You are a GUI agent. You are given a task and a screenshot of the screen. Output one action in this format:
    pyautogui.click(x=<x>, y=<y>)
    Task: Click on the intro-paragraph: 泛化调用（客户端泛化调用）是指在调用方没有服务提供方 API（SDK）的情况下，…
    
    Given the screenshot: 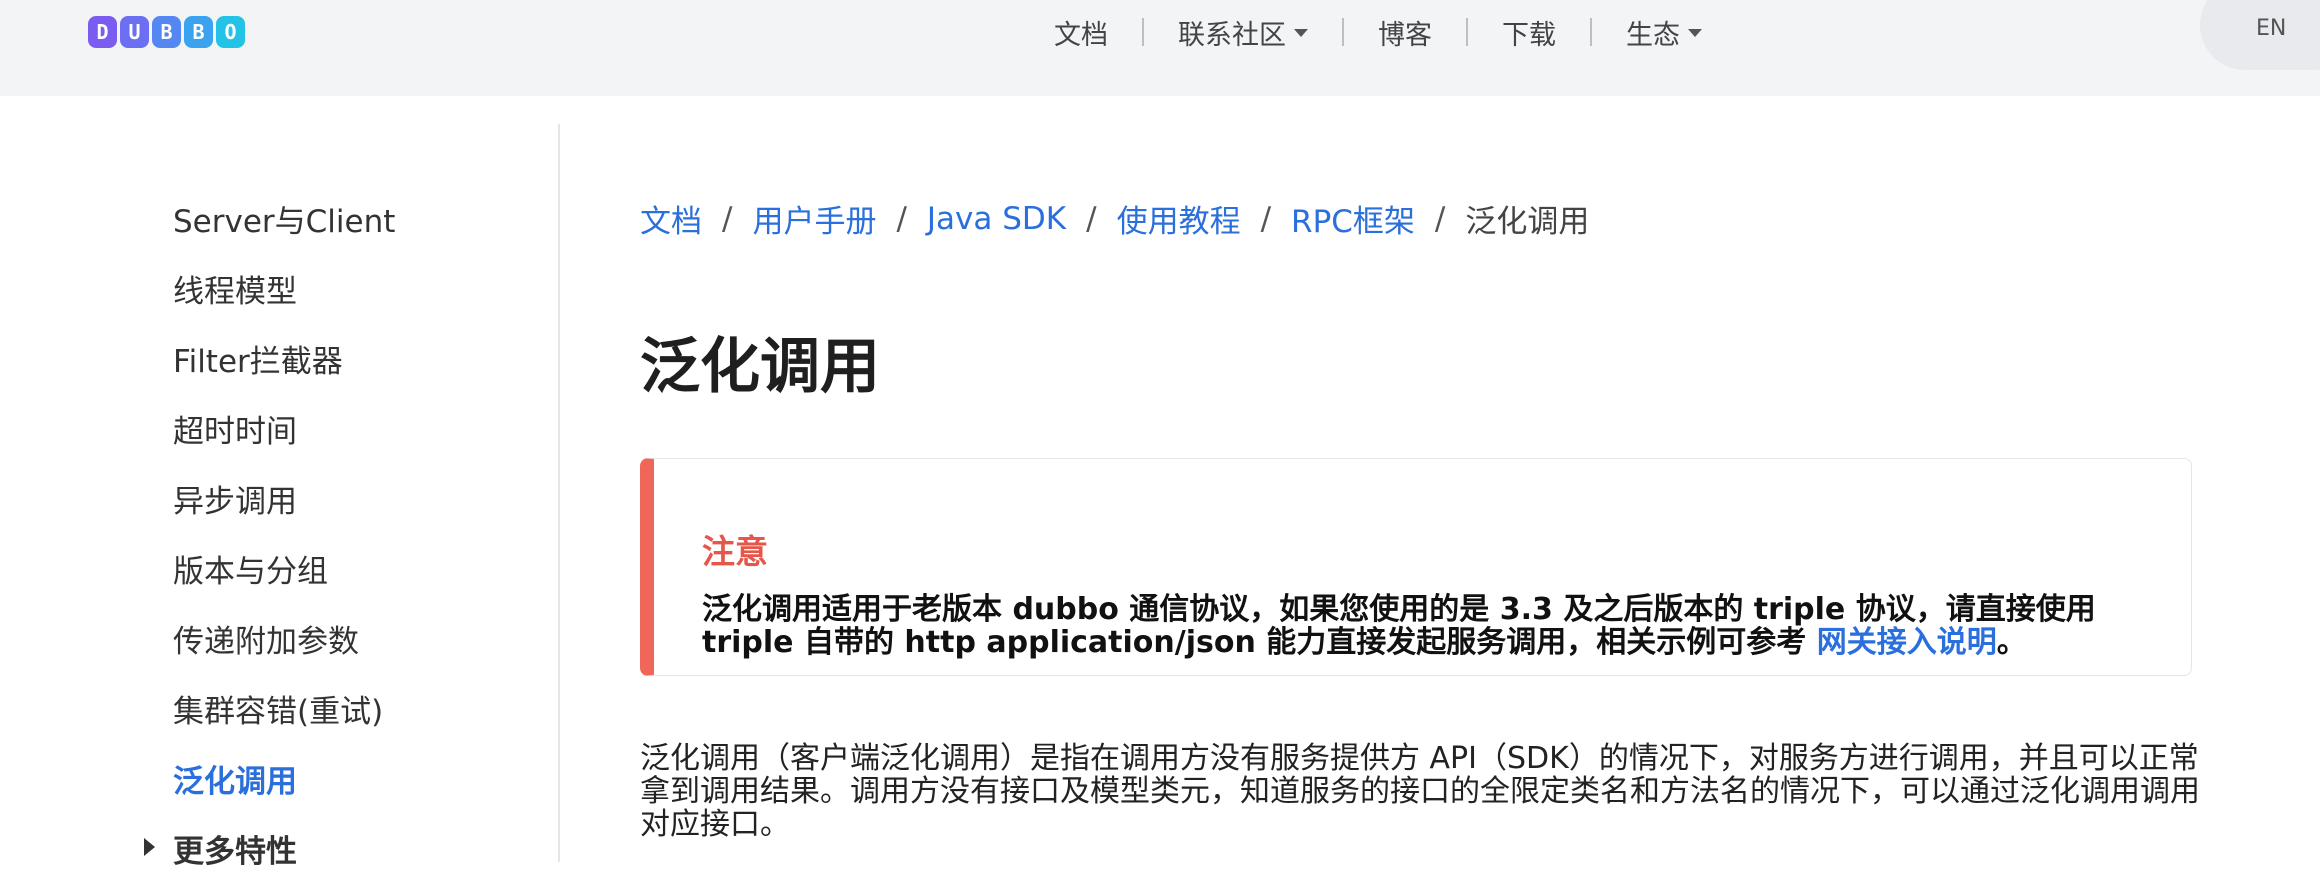 What is the action you would take?
    pyautogui.click(x=1420, y=791)
    